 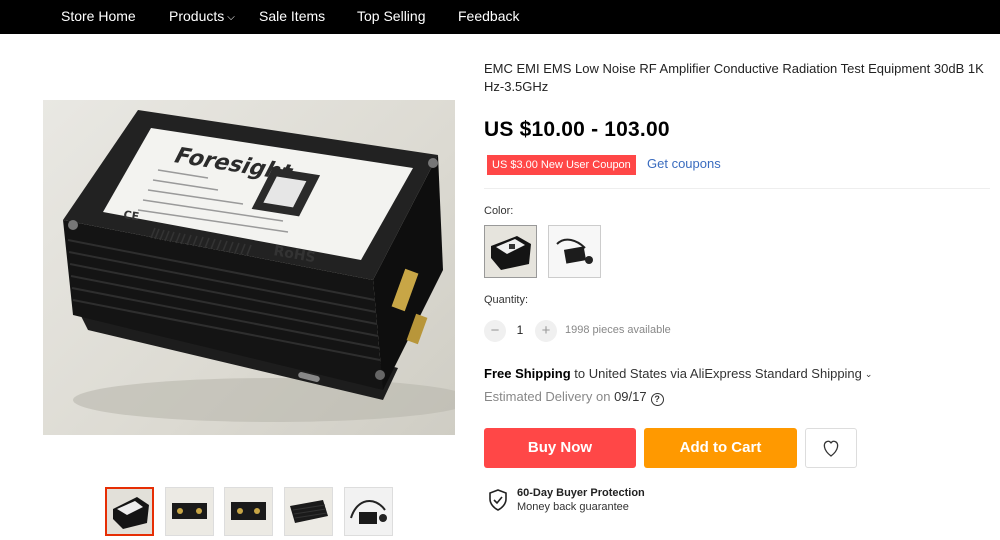 I want to click on nav-store-home-label: Store Home, so click(x=98, y=16).